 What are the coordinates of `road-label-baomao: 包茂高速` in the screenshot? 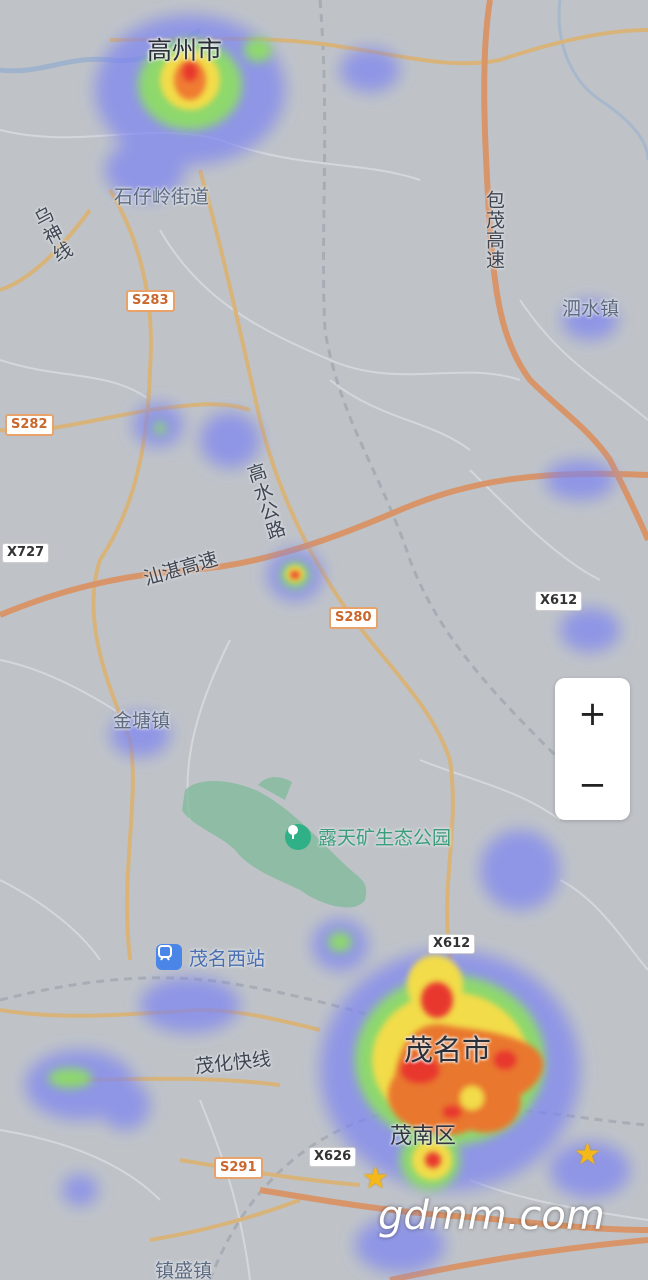 It's located at (494, 230).